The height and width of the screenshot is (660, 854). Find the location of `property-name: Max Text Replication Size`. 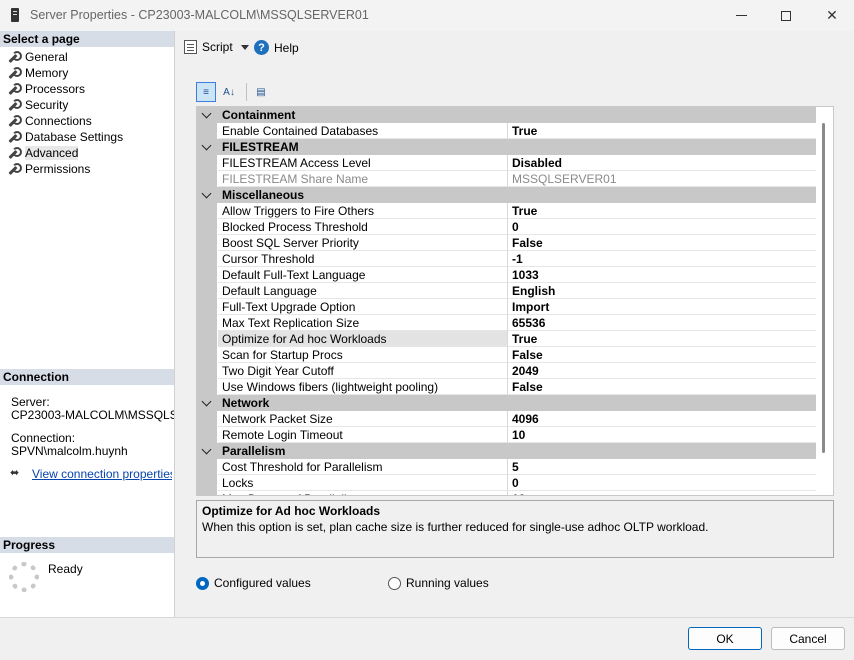

property-name: Max Text Replication Size is located at coordinates (362, 323).